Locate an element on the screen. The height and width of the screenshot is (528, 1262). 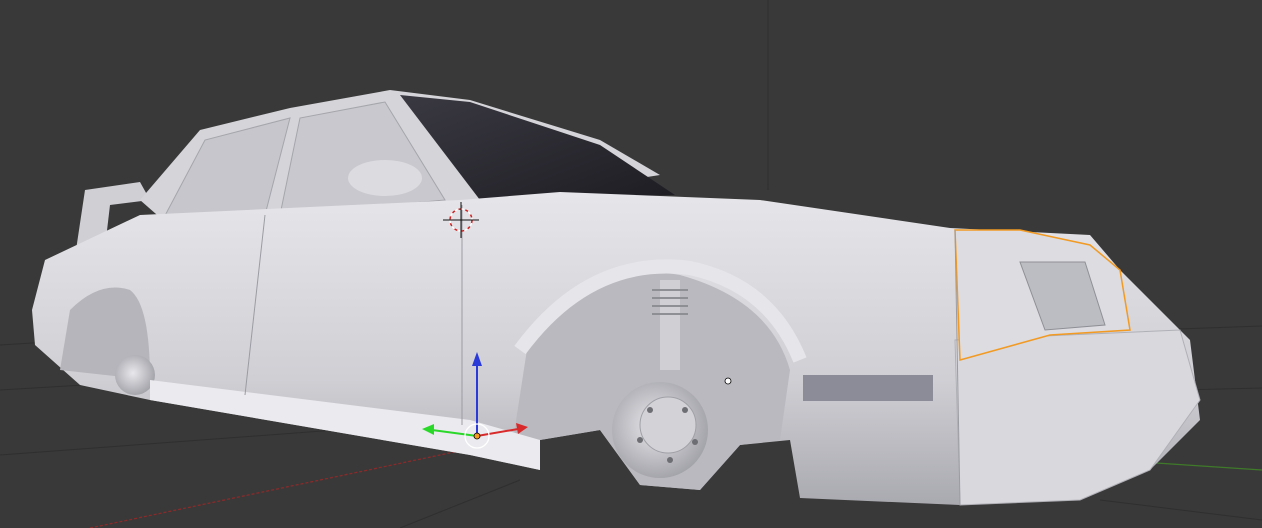
object-origin is located at coordinates (477, 436).